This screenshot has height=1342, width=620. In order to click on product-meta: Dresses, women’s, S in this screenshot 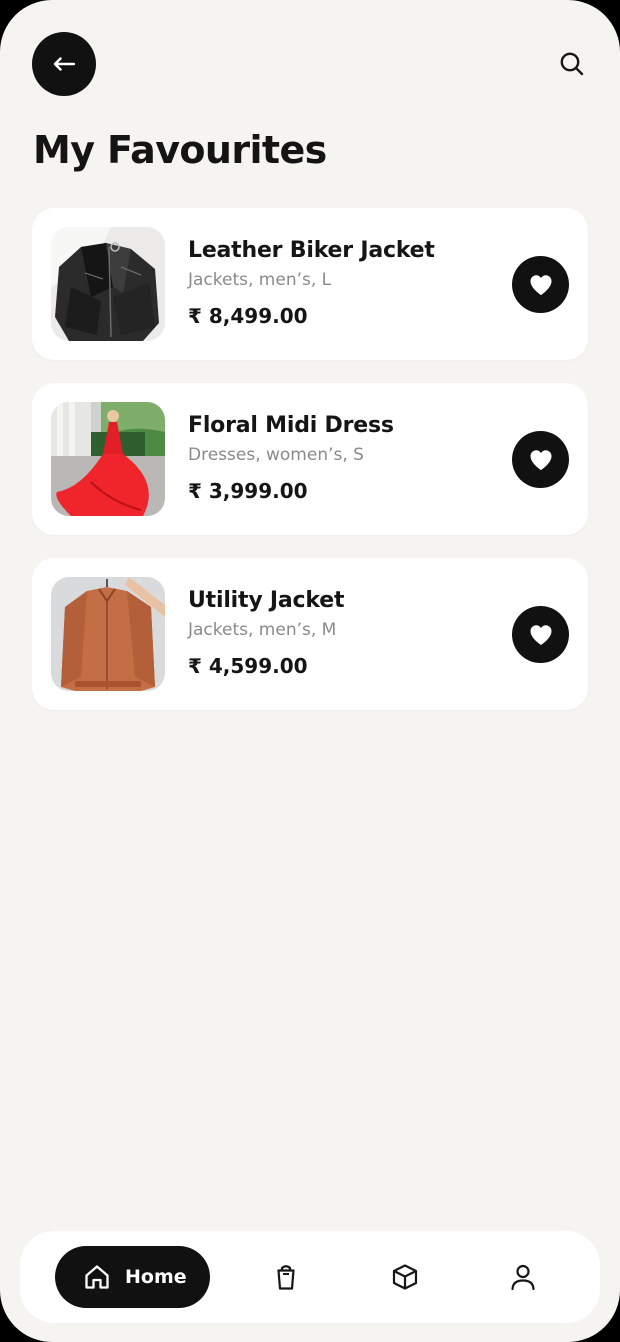, I will do `click(276, 455)`.